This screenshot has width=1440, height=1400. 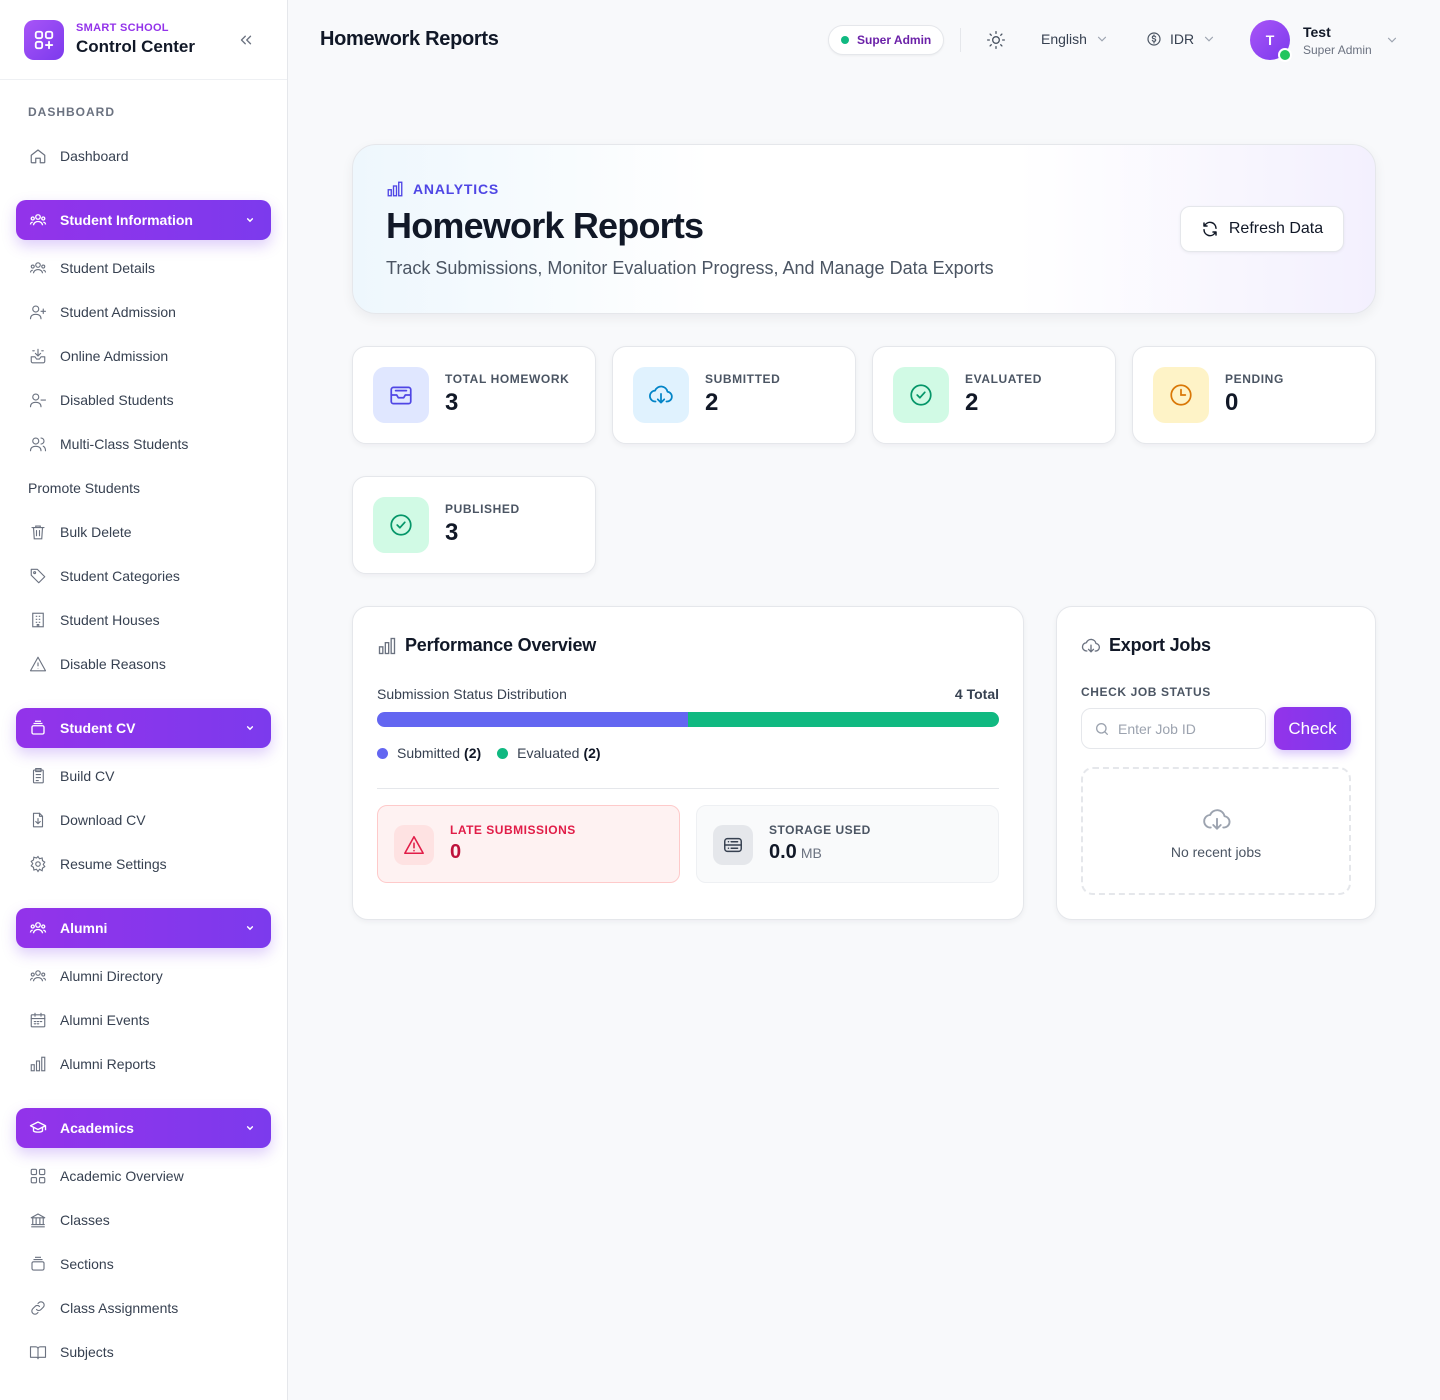 What do you see at coordinates (38, 1220) in the screenshot?
I see `institution-icon` at bounding box center [38, 1220].